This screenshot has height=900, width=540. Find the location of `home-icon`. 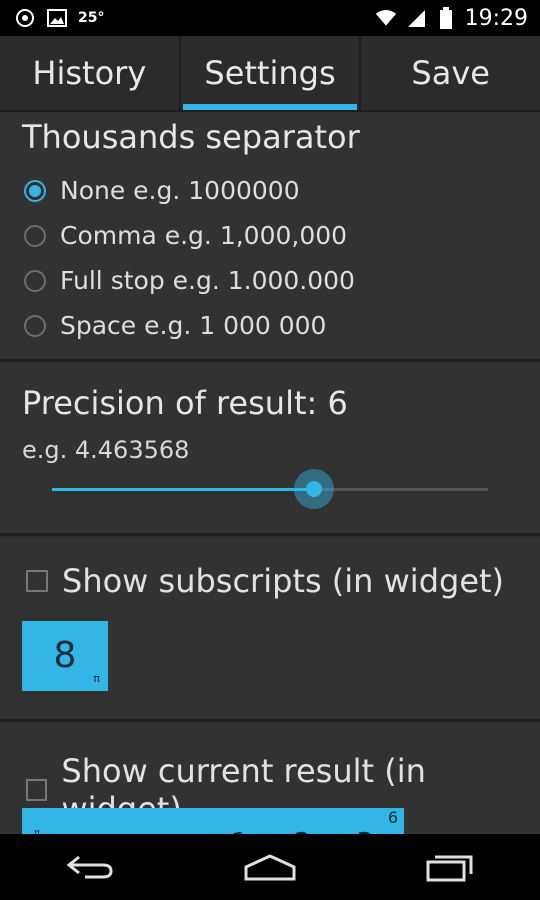

home-icon is located at coordinates (270, 867).